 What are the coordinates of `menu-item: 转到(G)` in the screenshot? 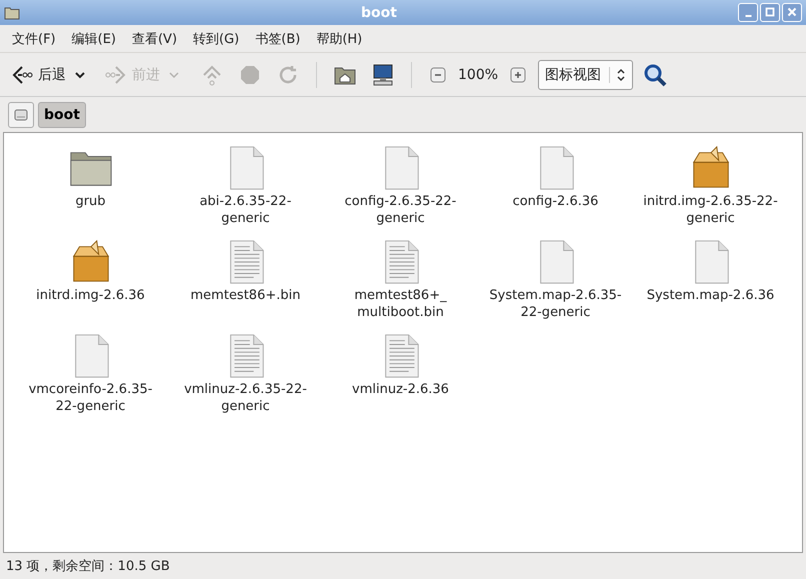 It's located at (216, 39).